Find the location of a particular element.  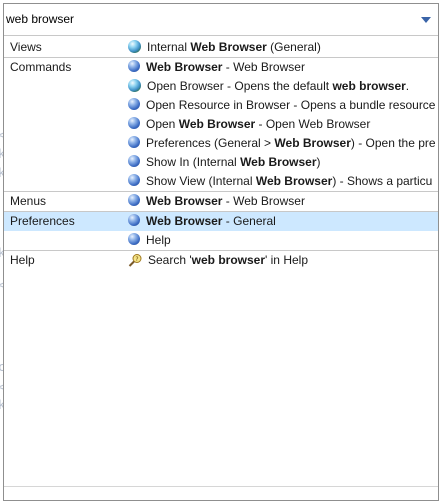

result-row: Commands Web Browser - Web Browser is located at coordinates (221, 67).